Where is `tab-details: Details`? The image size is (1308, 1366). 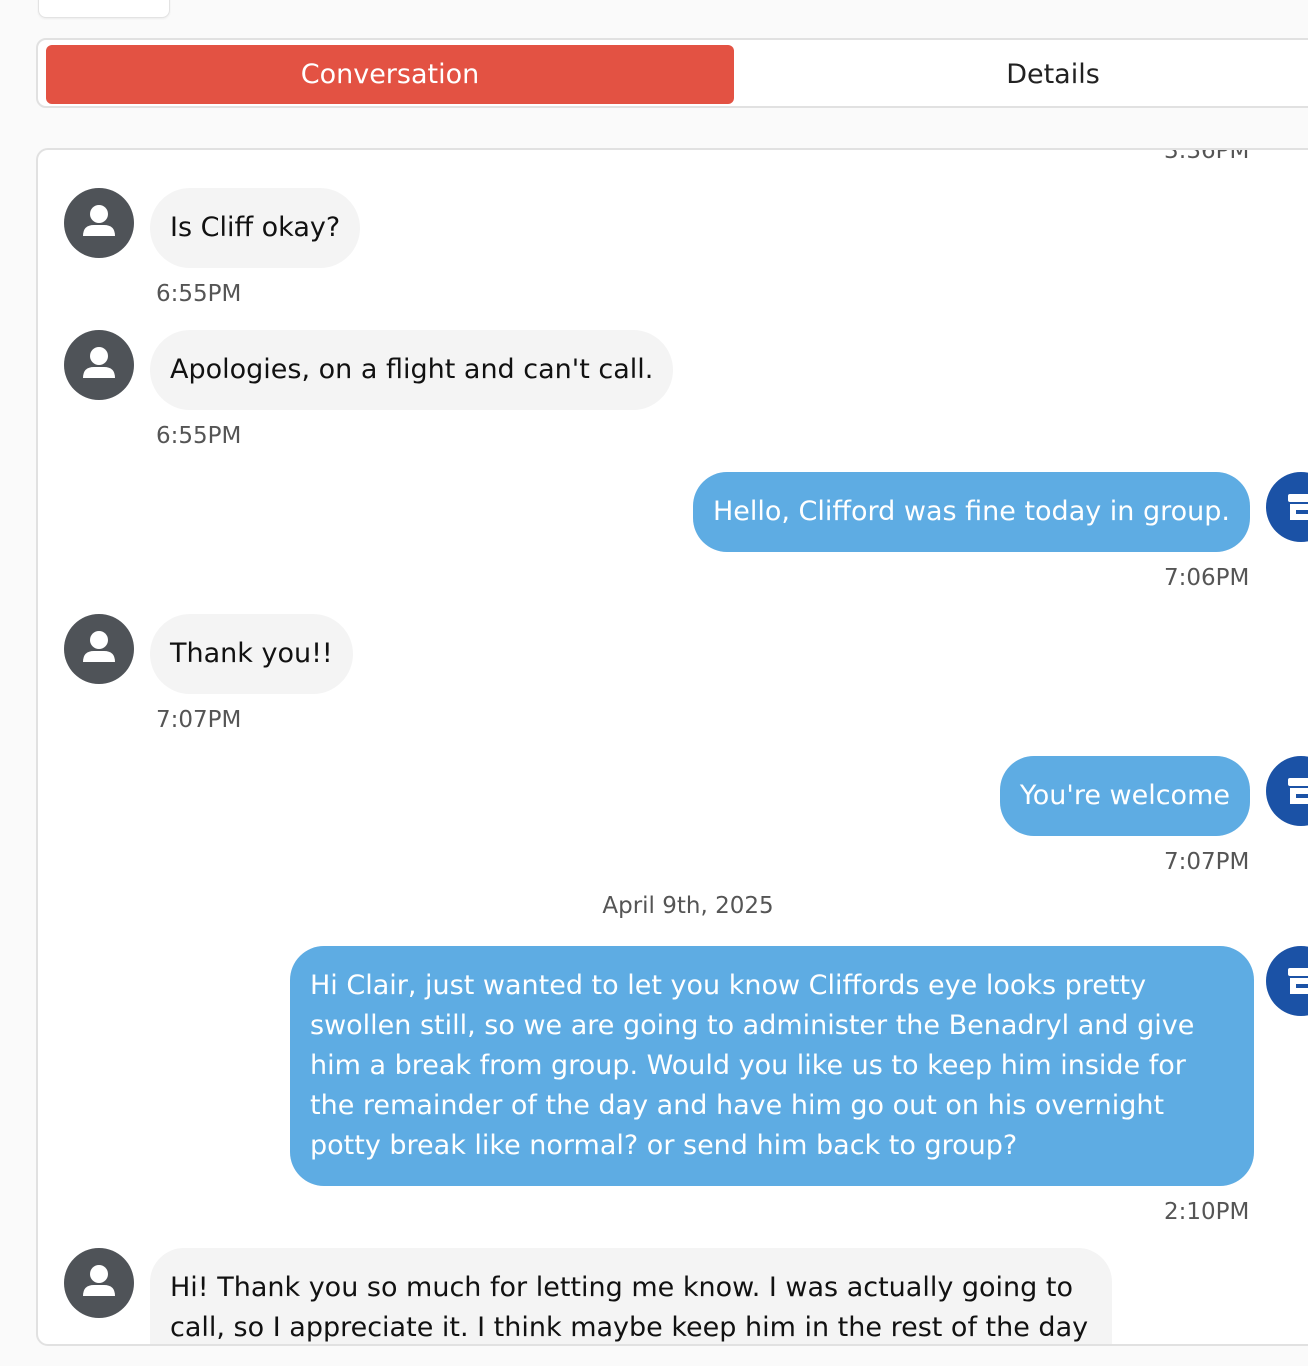 tab-details: Details is located at coordinates (1023, 74).